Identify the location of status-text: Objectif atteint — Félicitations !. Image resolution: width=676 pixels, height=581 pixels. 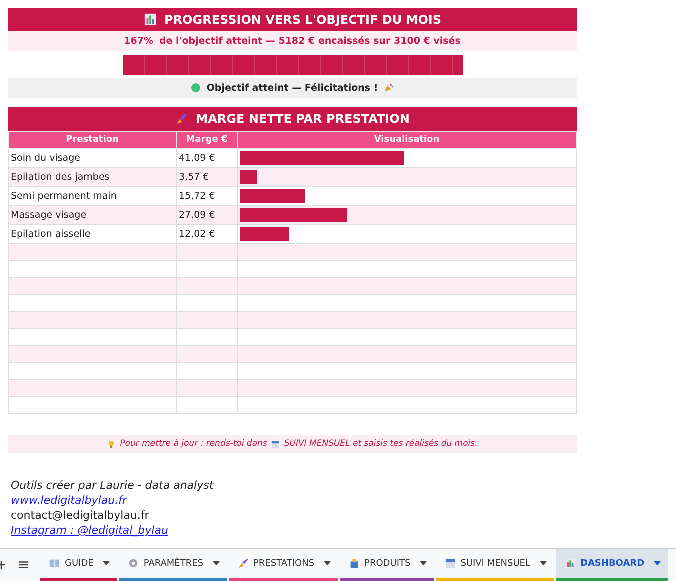
(292, 88).